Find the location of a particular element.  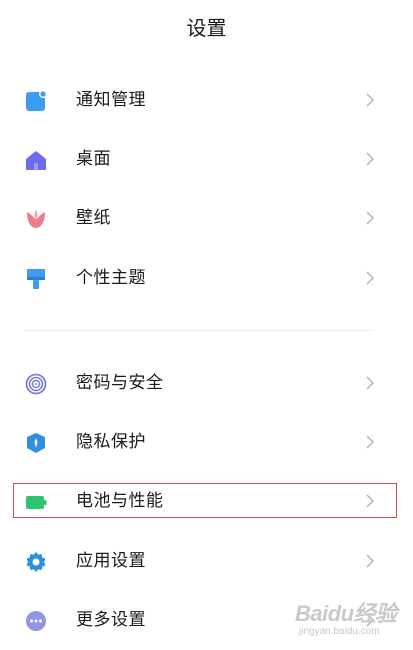

settings-item-label: 隐私保护 is located at coordinates (111, 442).